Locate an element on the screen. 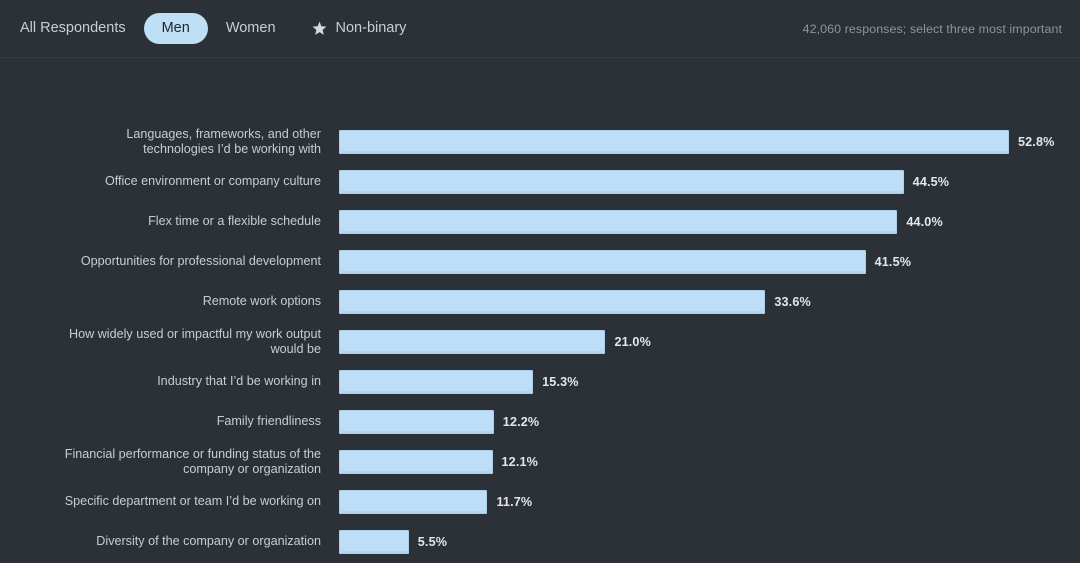  tab-label: Men is located at coordinates (175, 27).